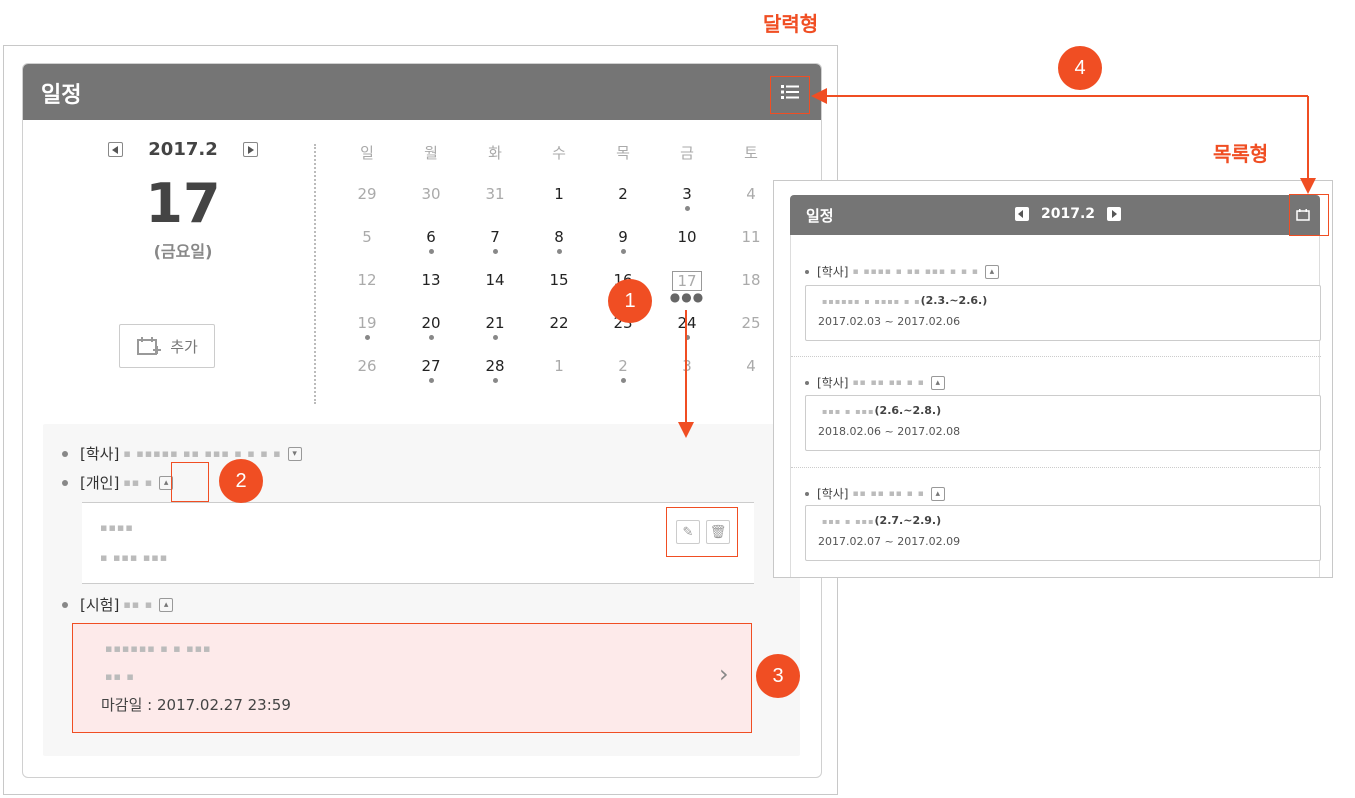  Describe the element at coordinates (1080, 68) in the screenshot. I see `step-badge-4: 4` at that location.